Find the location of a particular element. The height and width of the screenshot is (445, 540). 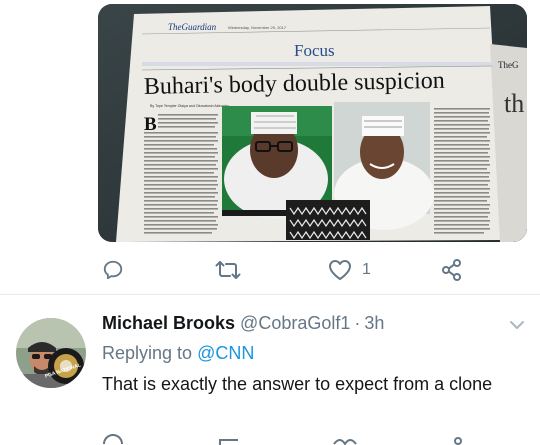

like-count: 1 is located at coordinates (366, 269).